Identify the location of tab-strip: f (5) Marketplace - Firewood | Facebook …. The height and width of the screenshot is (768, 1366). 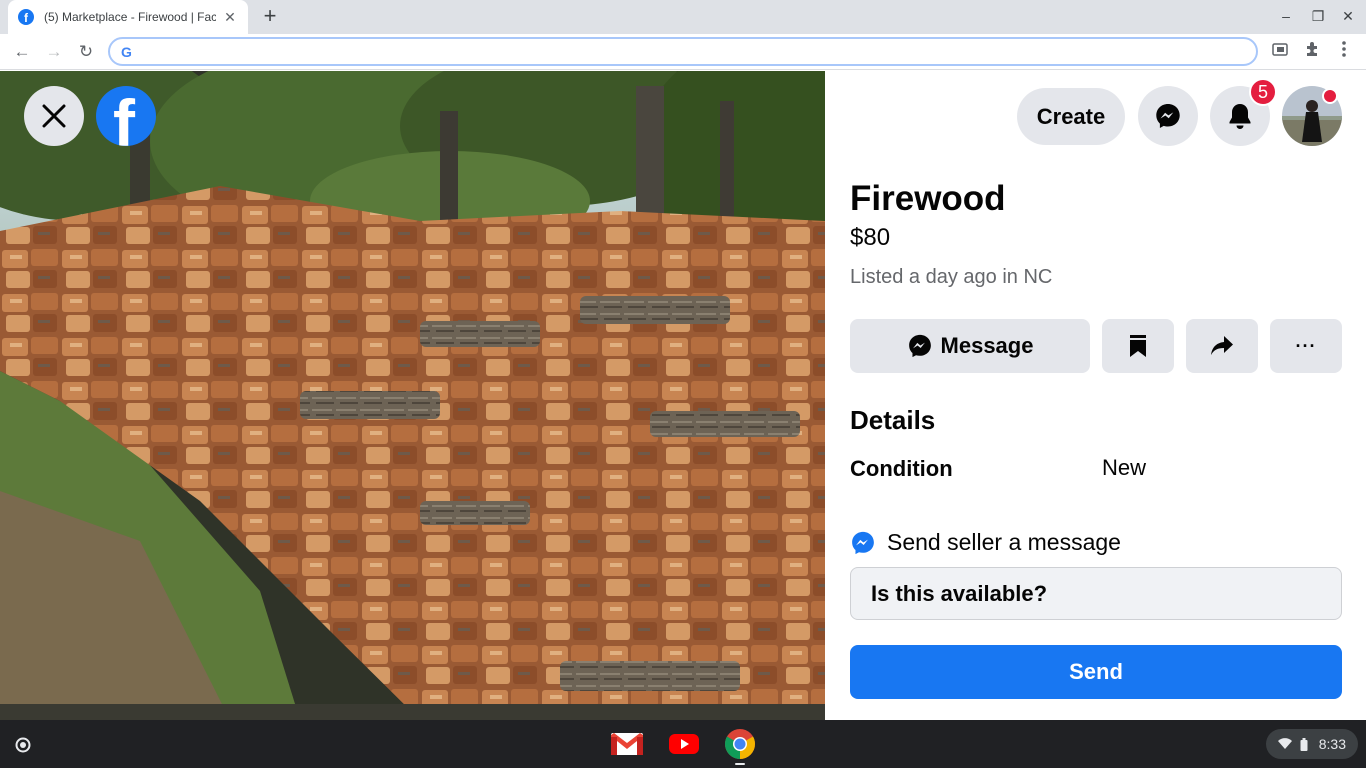
(683, 17).